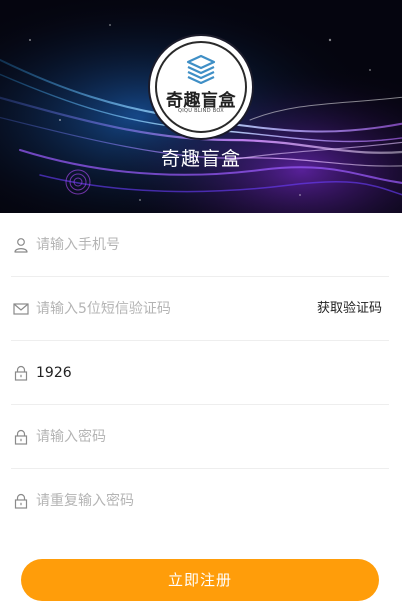 The height and width of the screenshot is (610, 402). Describe the element at coordinates (171, 373) in the screenshot. I see `invite-code-input` at that location.